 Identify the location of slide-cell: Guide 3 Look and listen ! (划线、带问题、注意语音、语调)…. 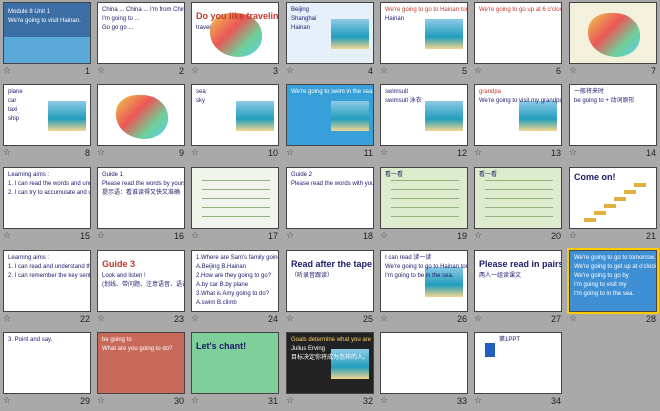
(141, 287).